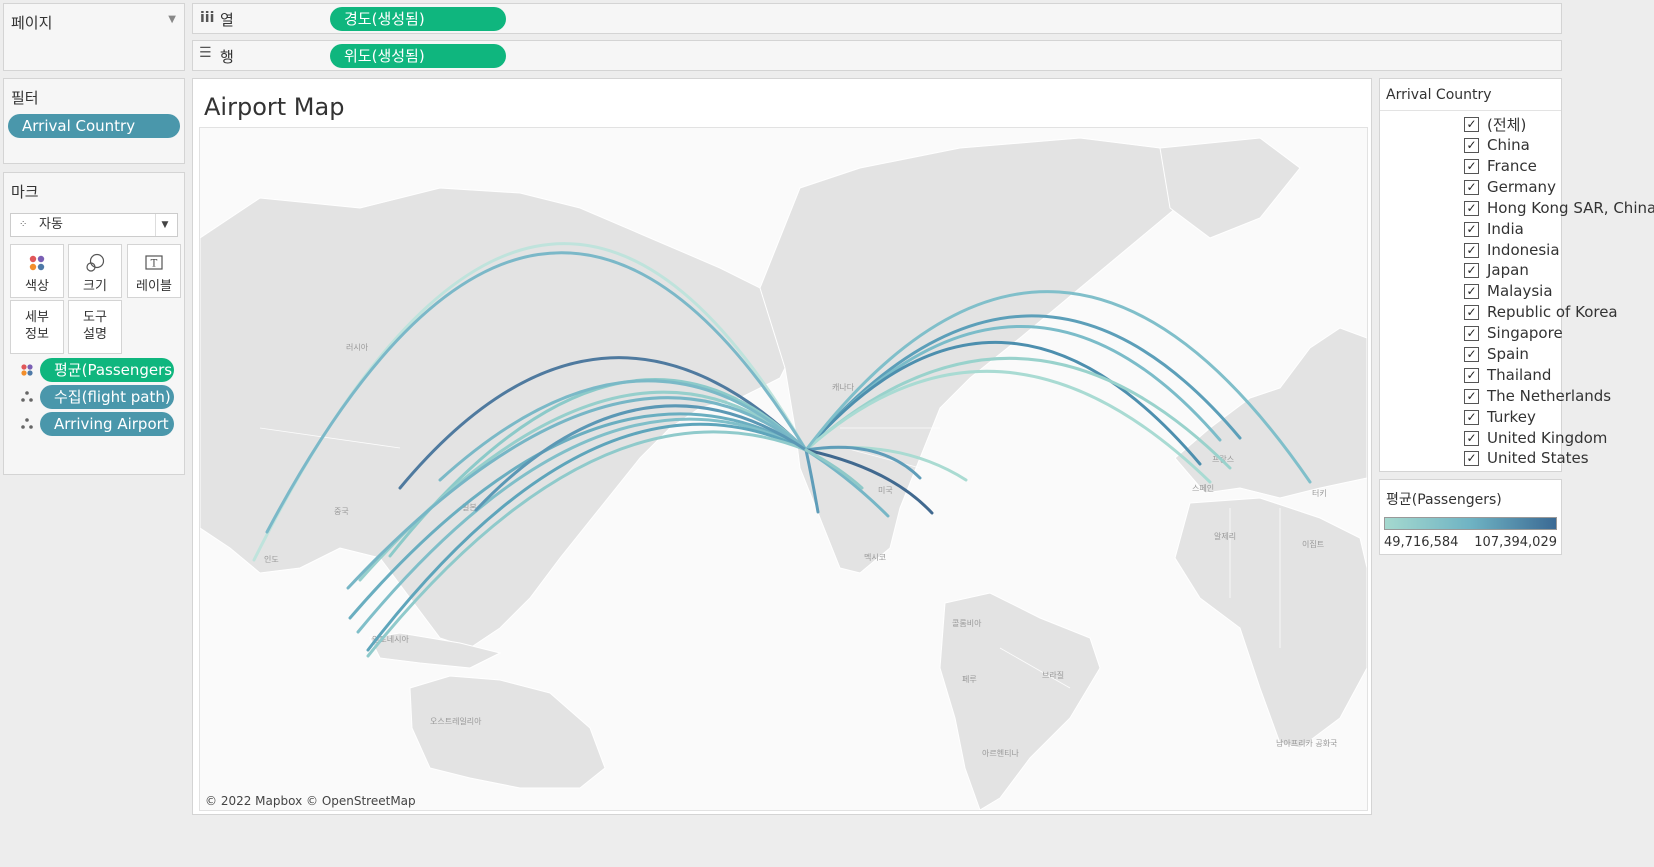  Describe the element at coordinates (1439, 95) in the screenshot. I see `filter-card-title: Arrival Country` at that location.